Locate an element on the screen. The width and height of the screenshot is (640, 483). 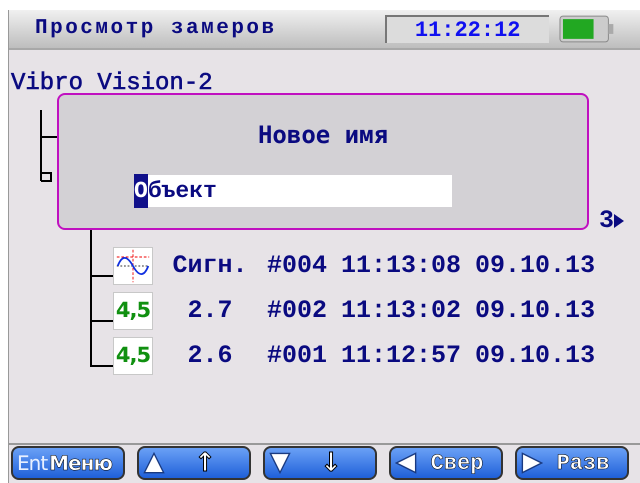
measurement-time: 11:12:57 is located at coordinates (401, 356).